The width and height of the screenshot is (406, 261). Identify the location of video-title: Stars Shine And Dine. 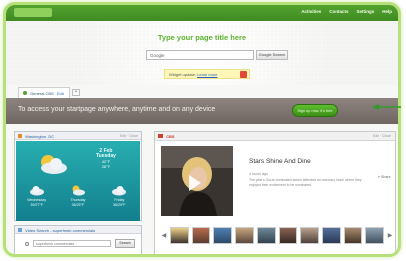
(280, 161).